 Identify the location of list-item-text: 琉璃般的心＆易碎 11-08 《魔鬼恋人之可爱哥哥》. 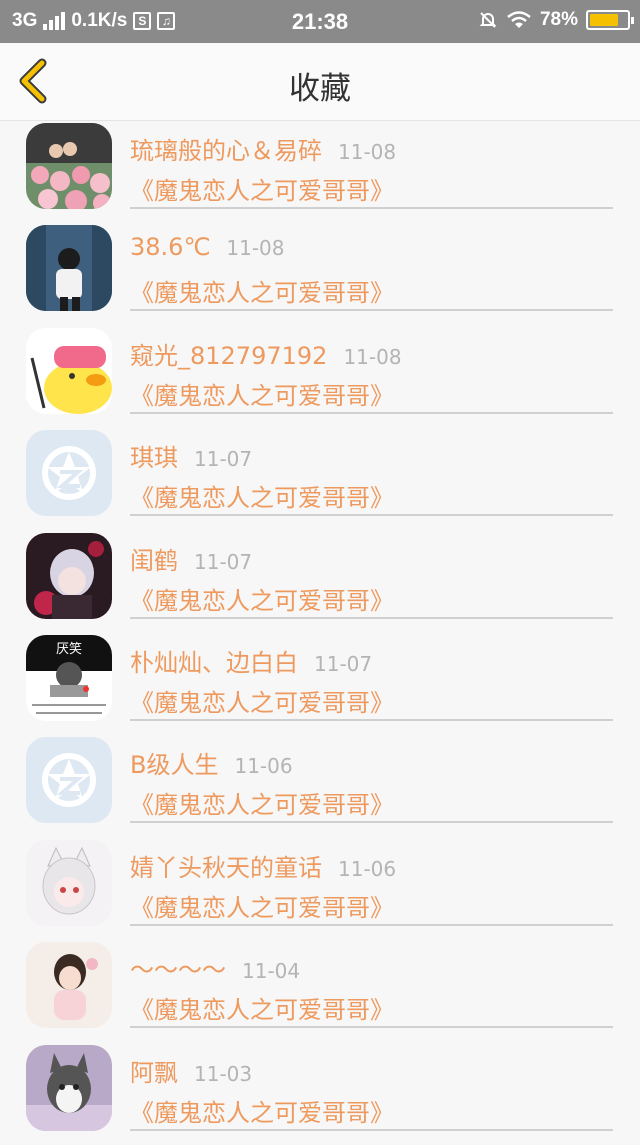
(371, 165).